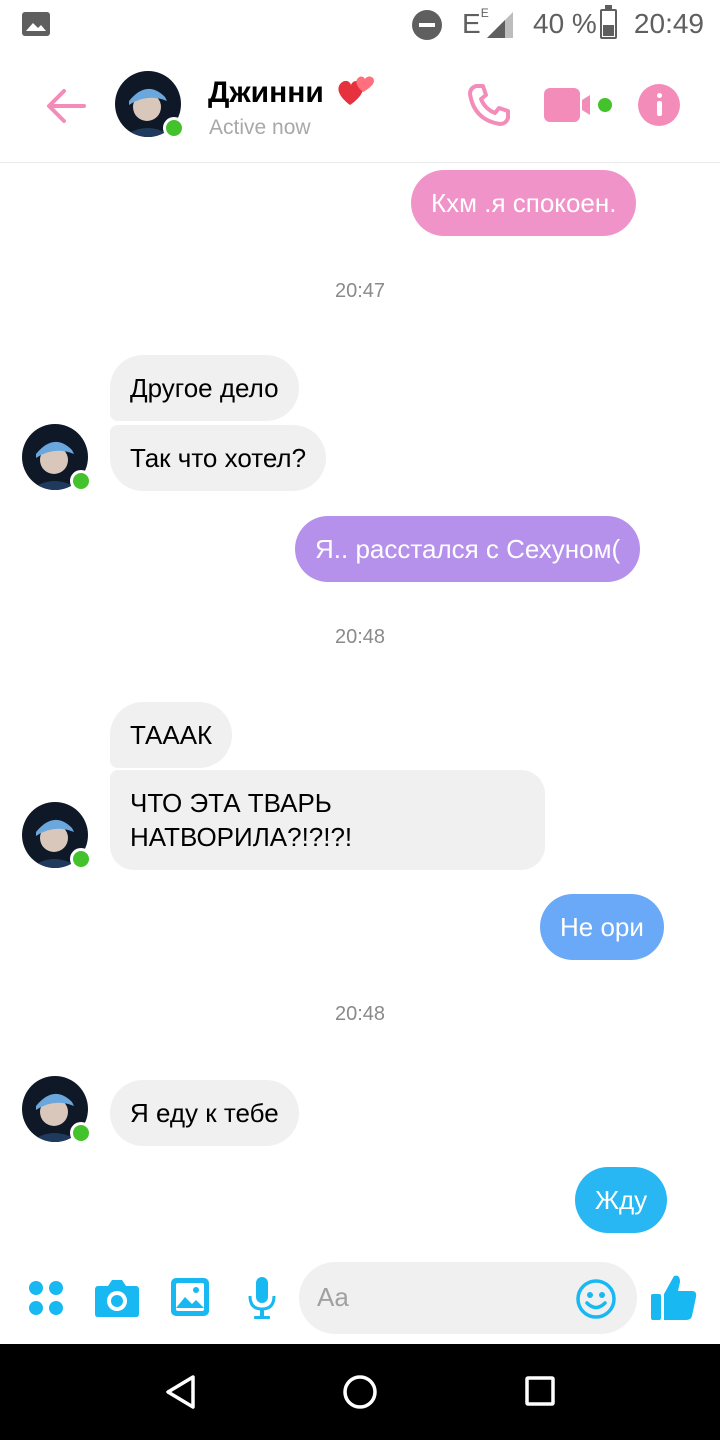  What do you see at coordinates (540, 1391) in the screenshot?
I see `recents-nav-icon` at bounding box center [540, 1391].